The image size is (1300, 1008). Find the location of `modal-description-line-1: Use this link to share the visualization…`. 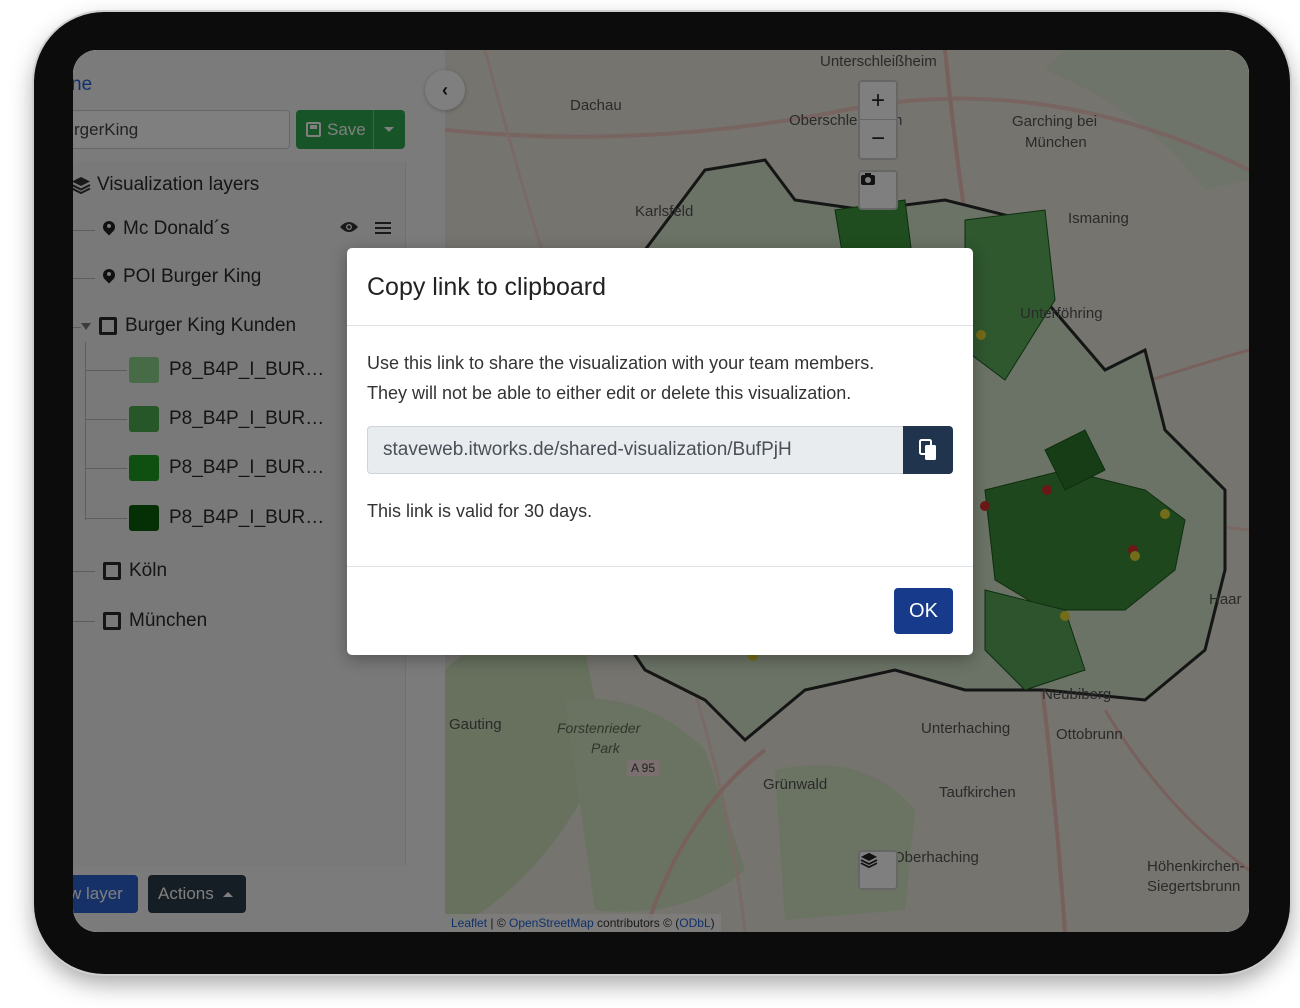

modal-description-line-1: Use this link to share the visualization… is located at coordinates (621, 363).